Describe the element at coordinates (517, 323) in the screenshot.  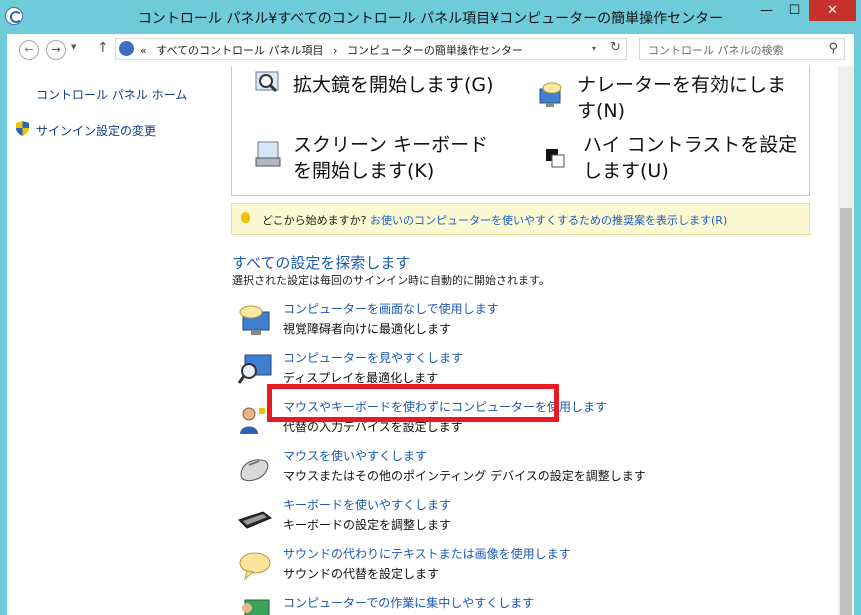
I see `setting-item: コンピューターを画面なしで使用します 視覚障碍者向けに最適化します` at that location.